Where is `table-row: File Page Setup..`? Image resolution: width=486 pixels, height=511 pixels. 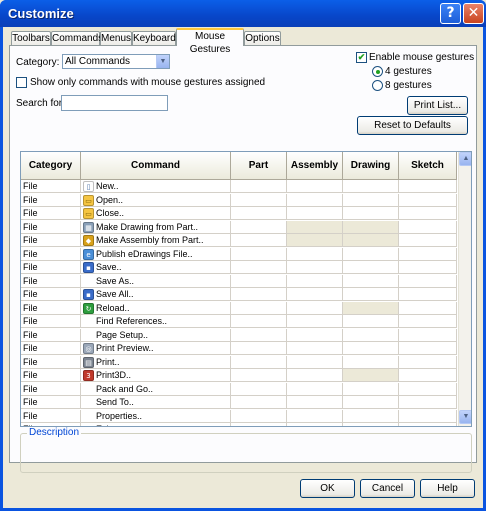
table-row: File Page Setup.. is located at coordinates (239, 335).